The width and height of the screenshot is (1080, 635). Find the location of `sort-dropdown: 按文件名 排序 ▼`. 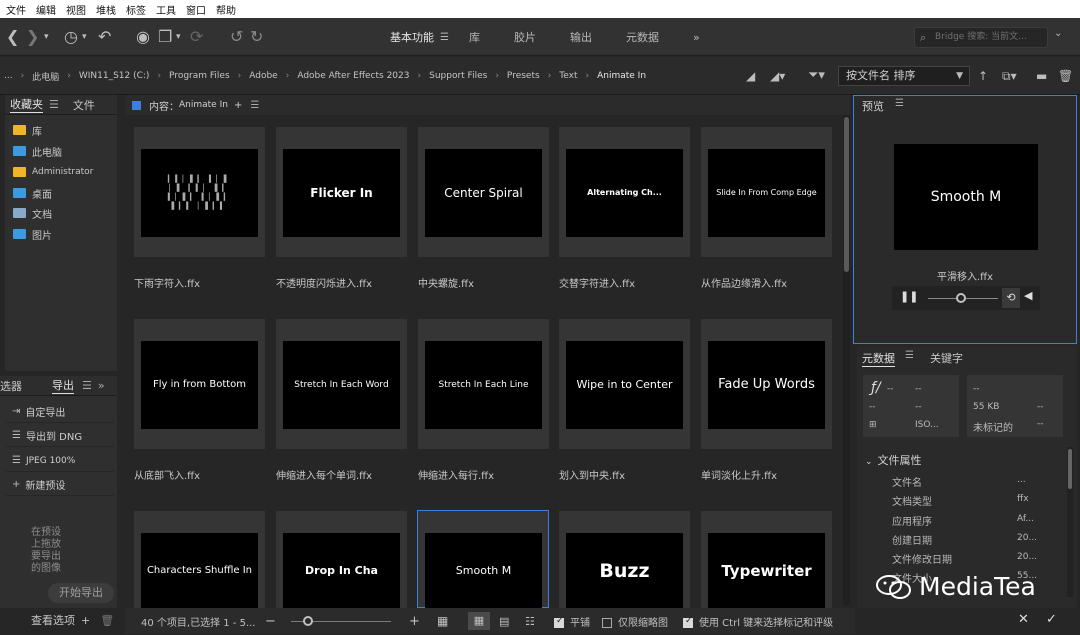

sort-dropdown: 按文件名 排序 ▼ is located at coordinates (904, 76).